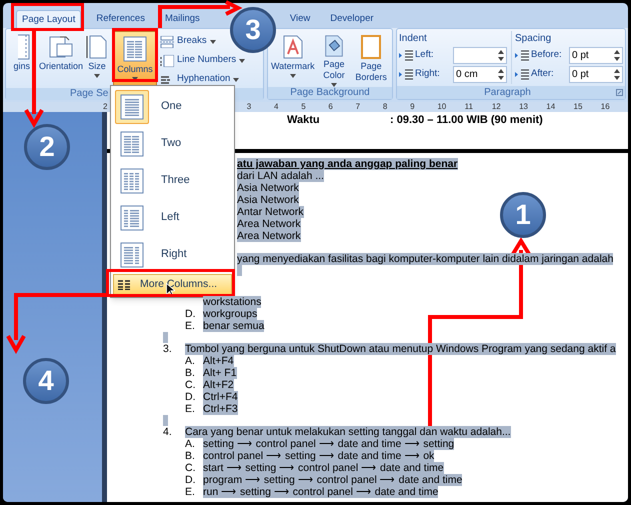  I want to click on columns-option: One, so click(172, 106).